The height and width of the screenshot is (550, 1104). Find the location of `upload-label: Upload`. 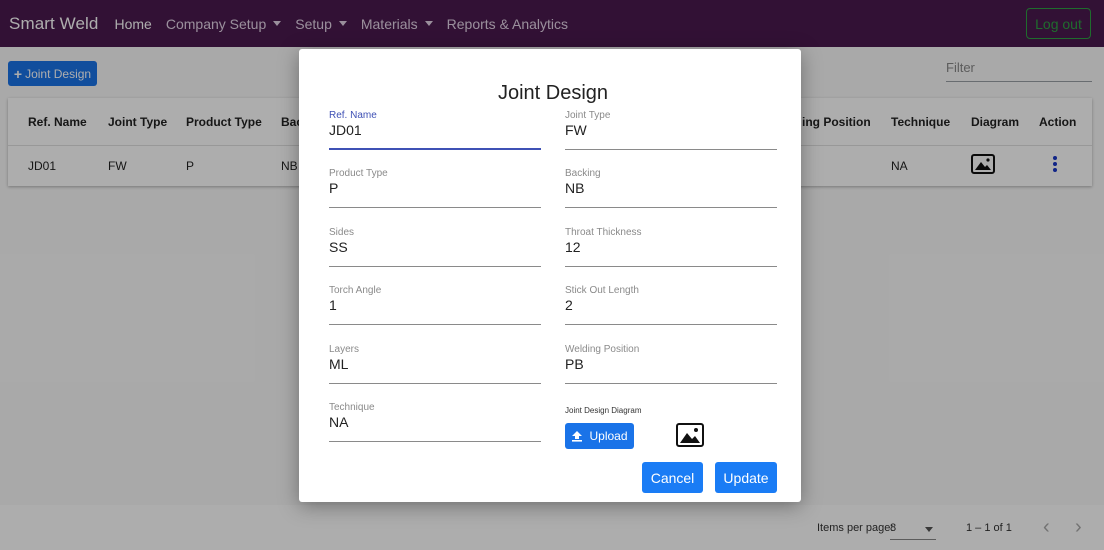

upload-label: Upload is located at coordinates (608, 436).